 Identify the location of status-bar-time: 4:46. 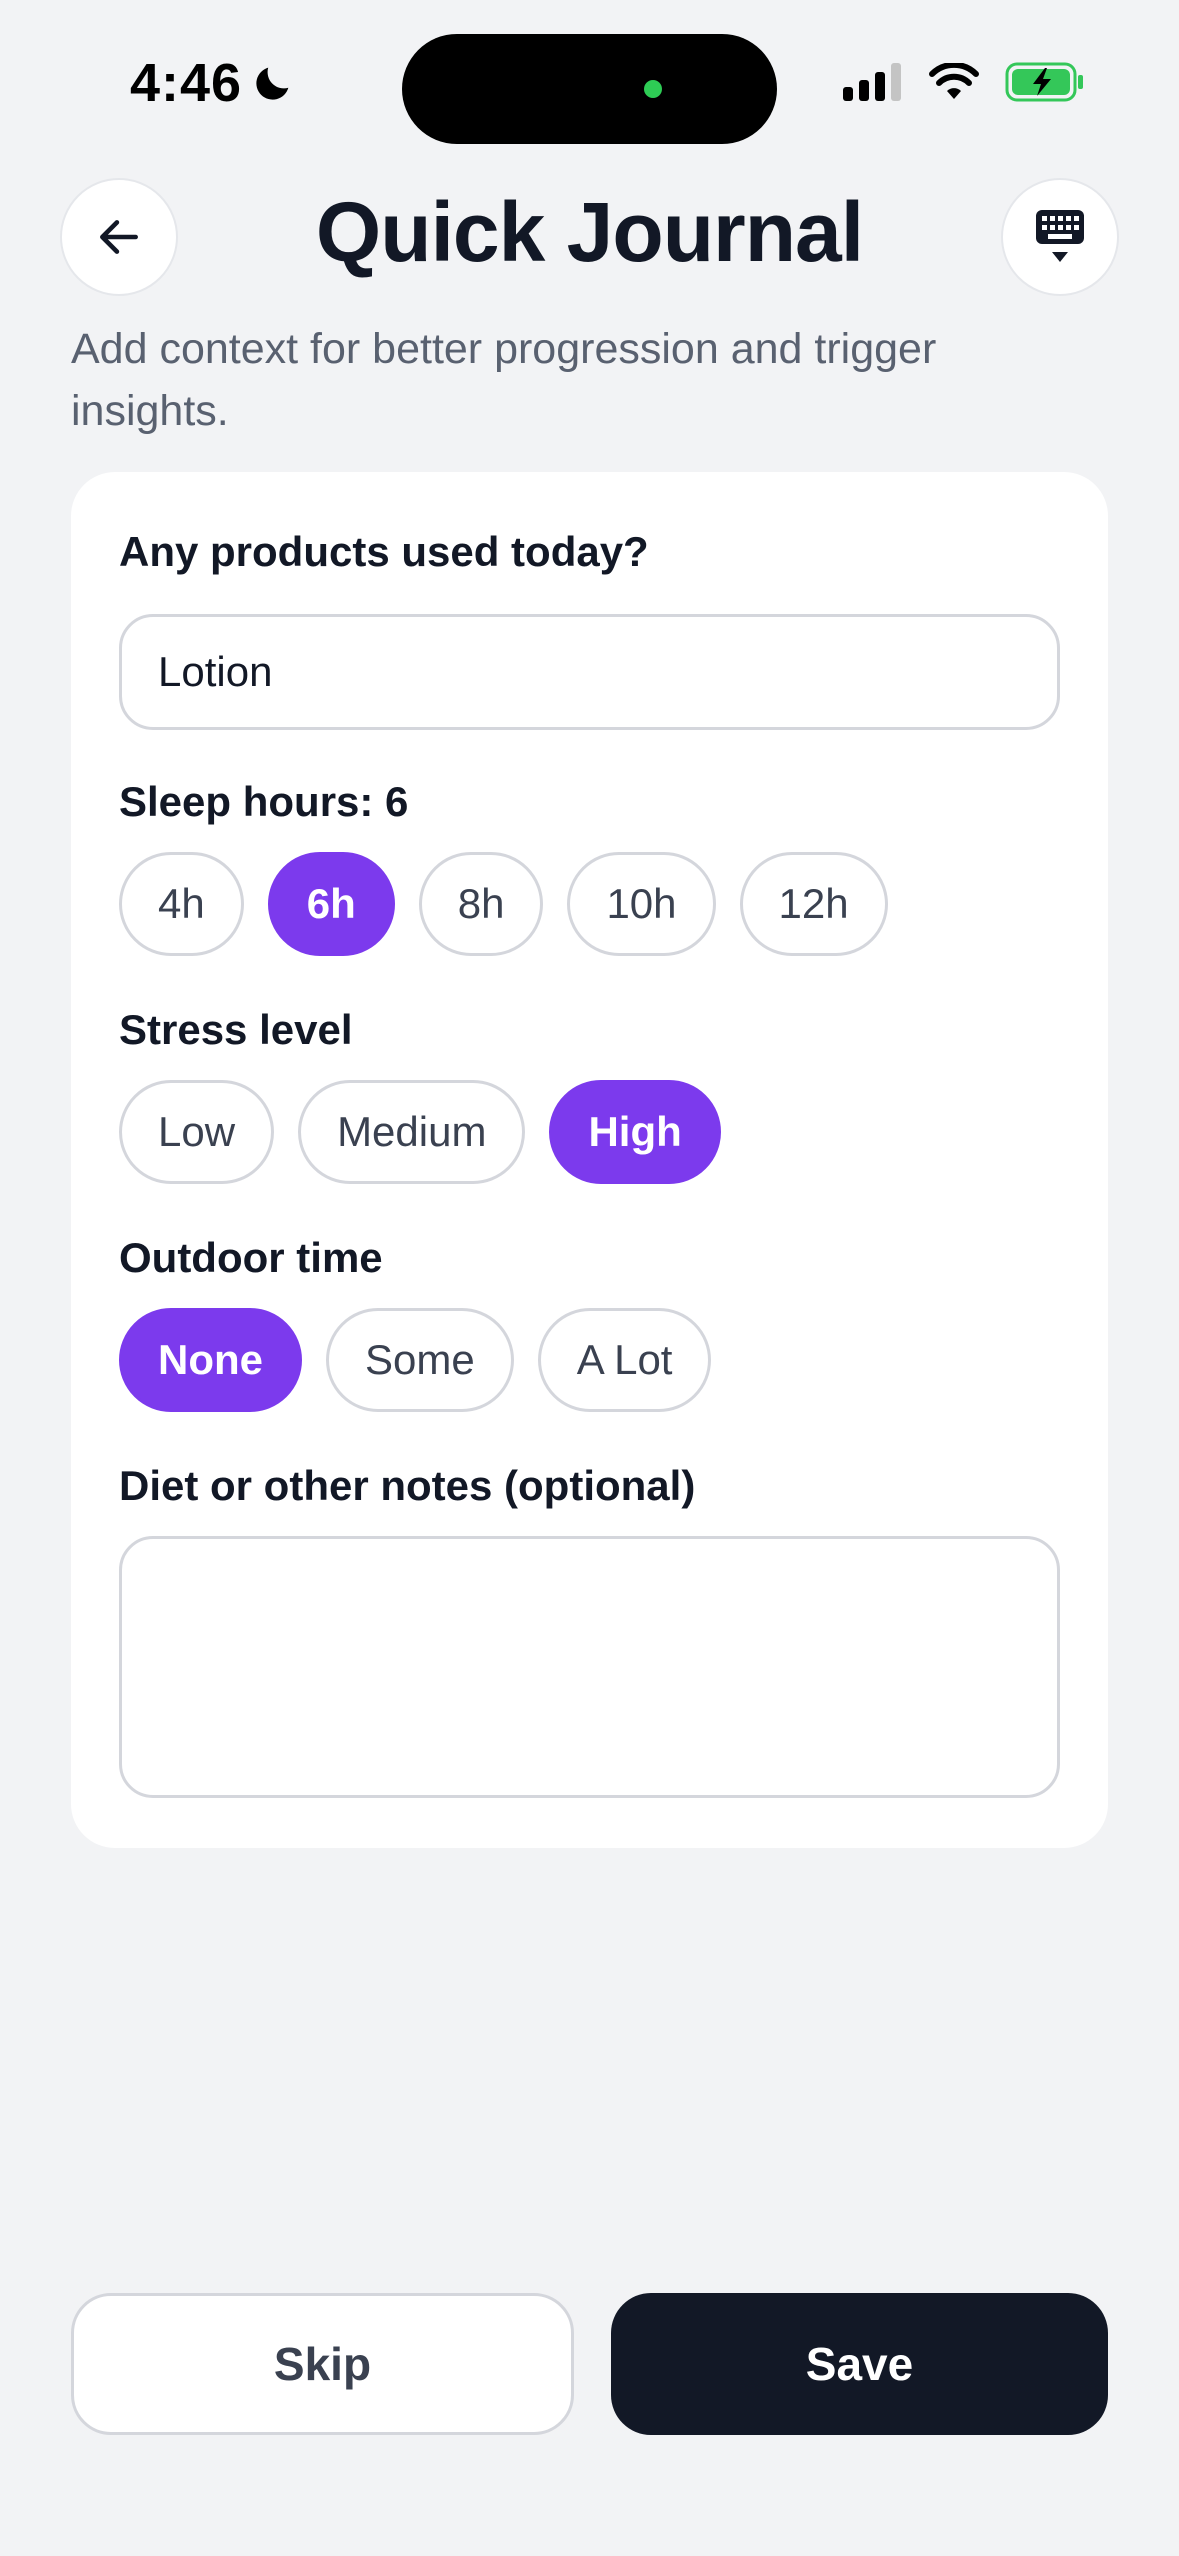
(213, 83).